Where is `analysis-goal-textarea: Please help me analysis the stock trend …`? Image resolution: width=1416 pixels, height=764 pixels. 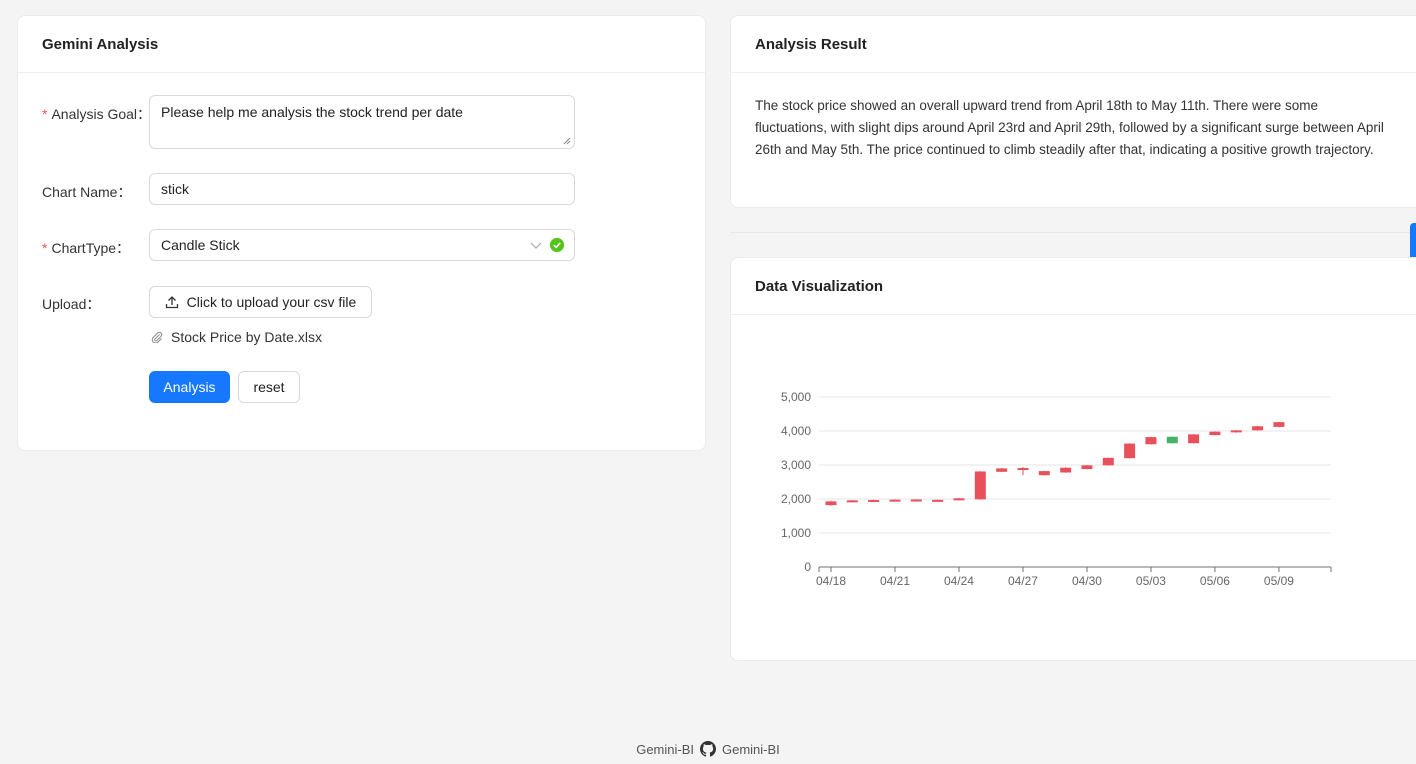 analysis-goal-textarea: Please help me analysis the stock trend … is located at coordinates (362, 122).